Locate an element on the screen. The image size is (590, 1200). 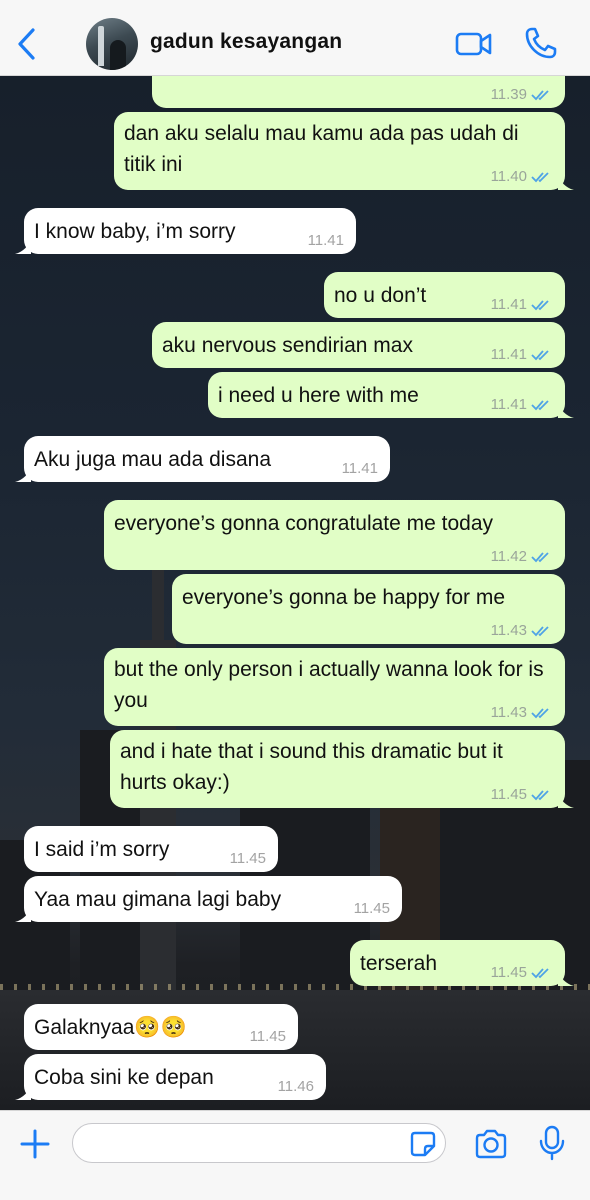
video-camera-icon is located at coordinates (473, 44).